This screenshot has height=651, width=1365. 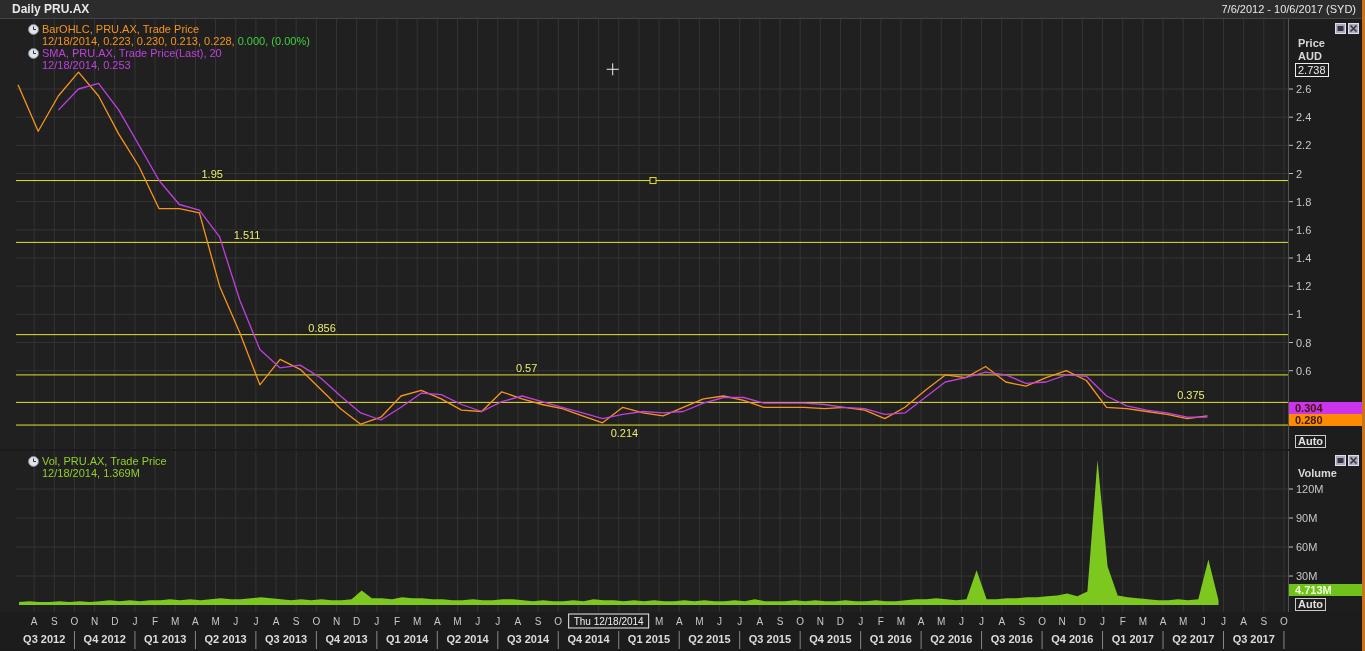 What do you see at coordinates (1072, 639) in the screenshot?
I see `quarter-label: Q4 2016` at bounding box center [1072, 639].